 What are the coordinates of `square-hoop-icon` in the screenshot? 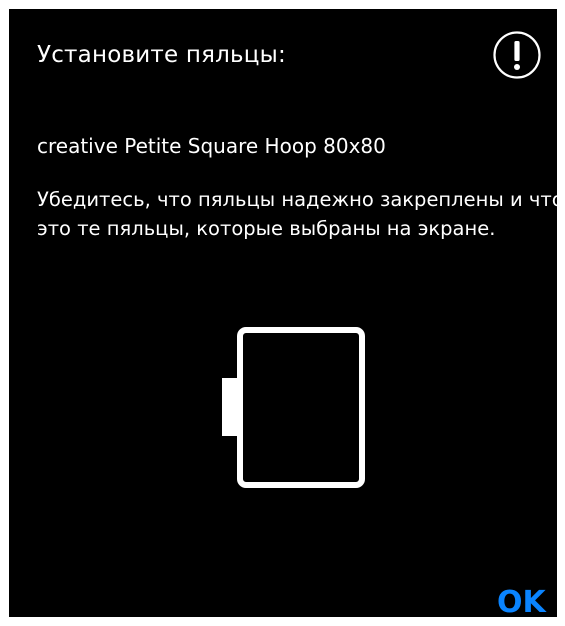 It's located at (293, 407).